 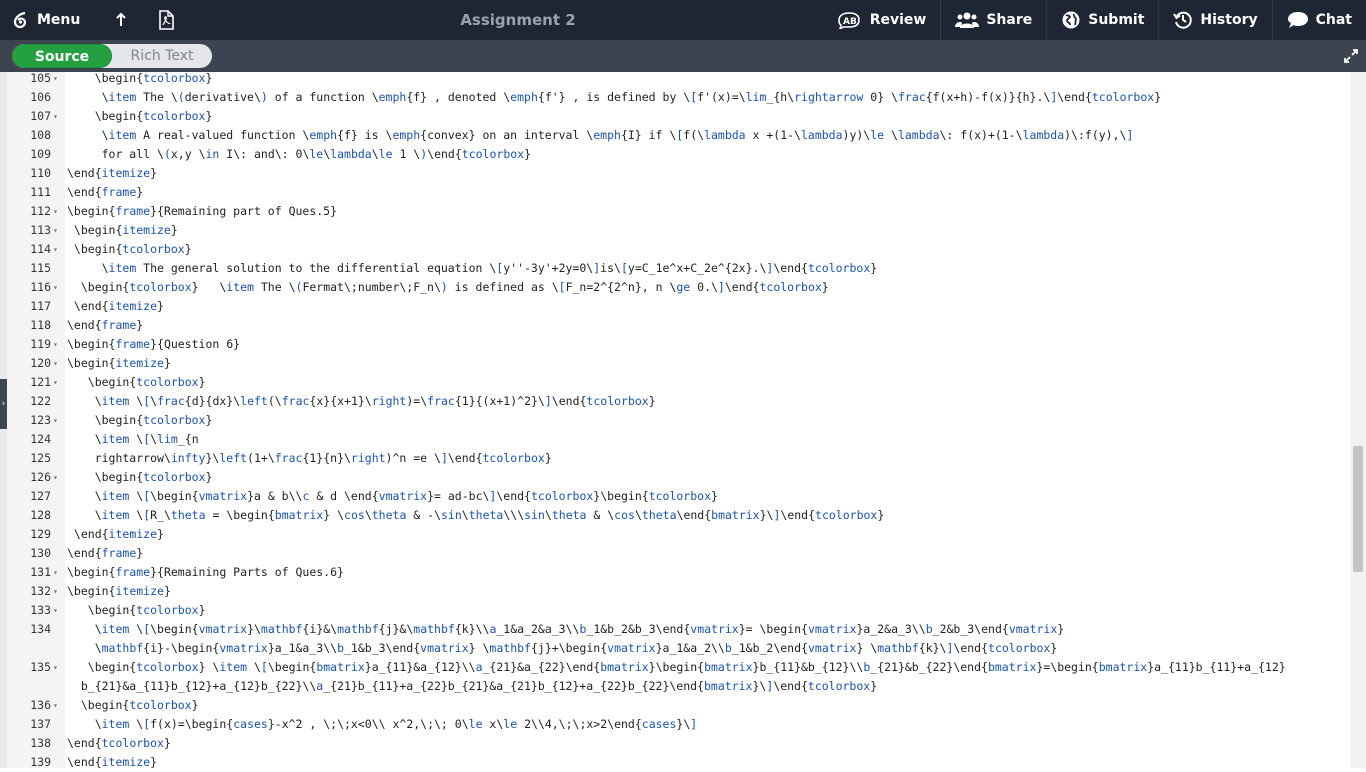 I want to click on code-line: 111 \end{frame}, so click(x=670, y=192).